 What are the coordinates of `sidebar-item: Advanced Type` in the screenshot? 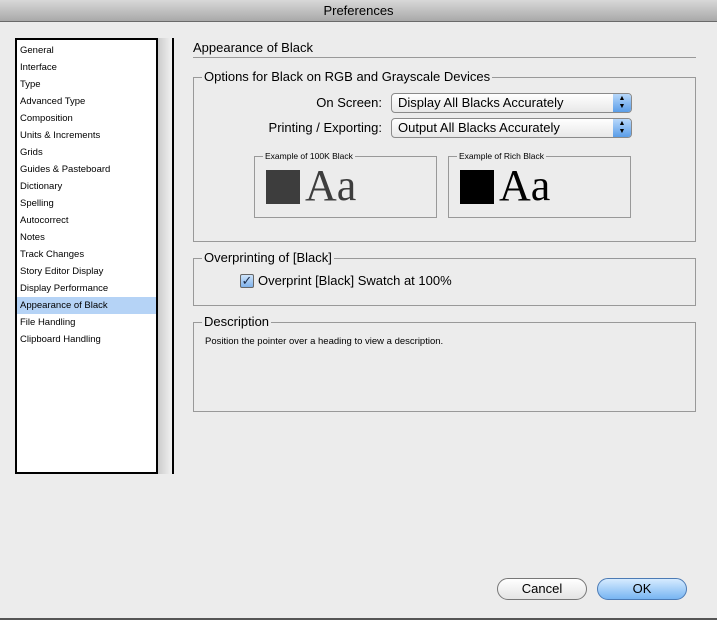 It's located at (86, 101).